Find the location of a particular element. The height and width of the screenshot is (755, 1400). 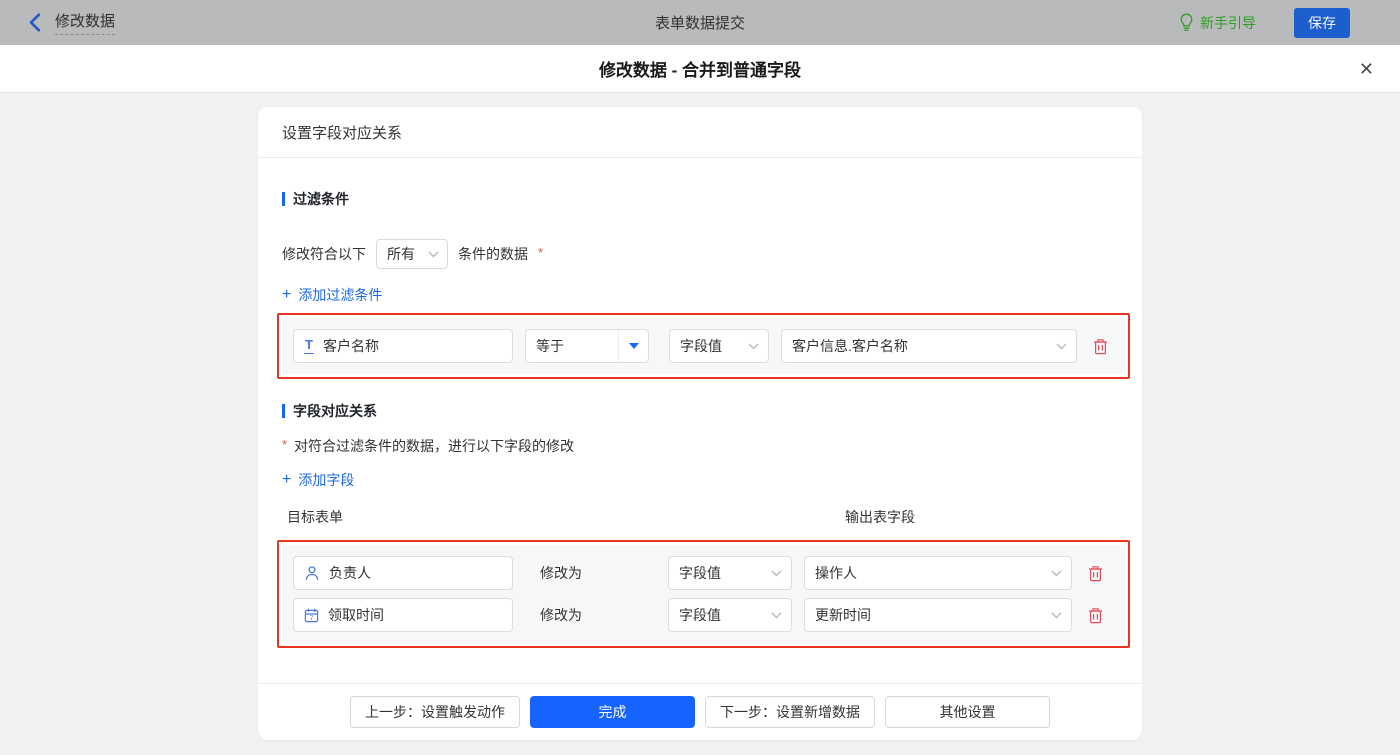

output-field-column-label: 输出表字段 is located at coordinates (880, 517).